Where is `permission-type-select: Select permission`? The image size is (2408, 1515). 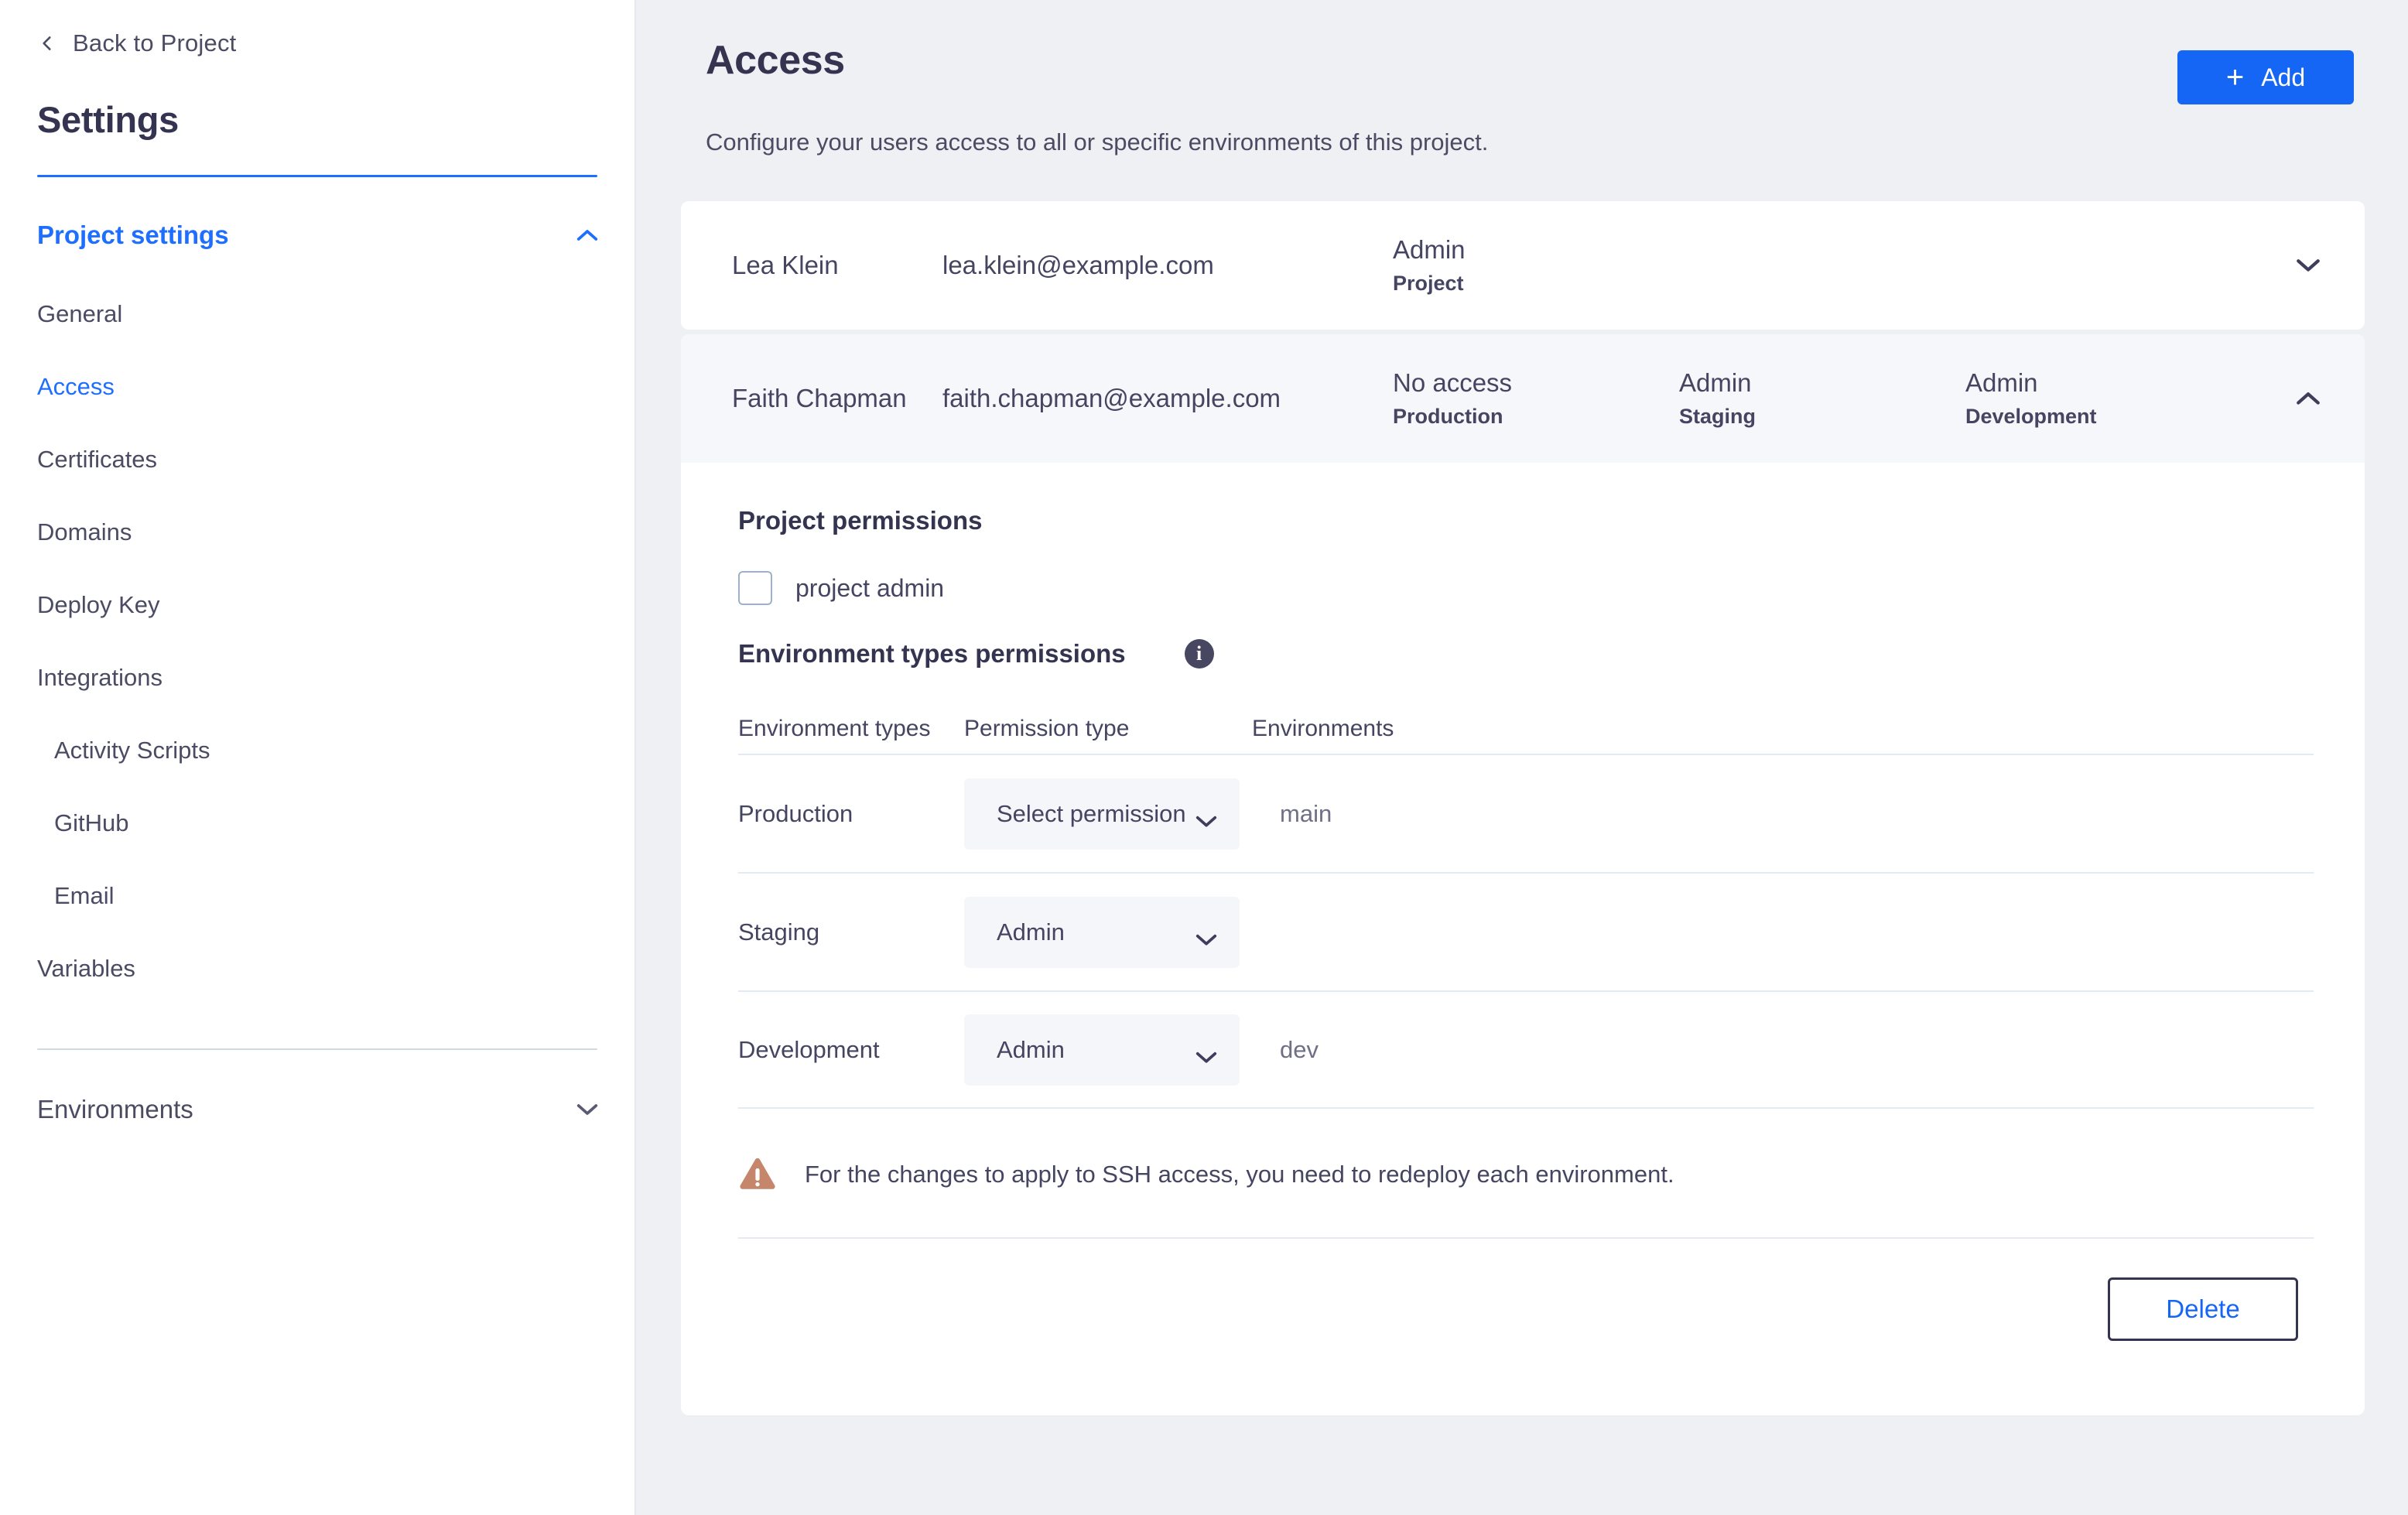
permission-type-select: Select permission is located at coordinates (1102, 814).